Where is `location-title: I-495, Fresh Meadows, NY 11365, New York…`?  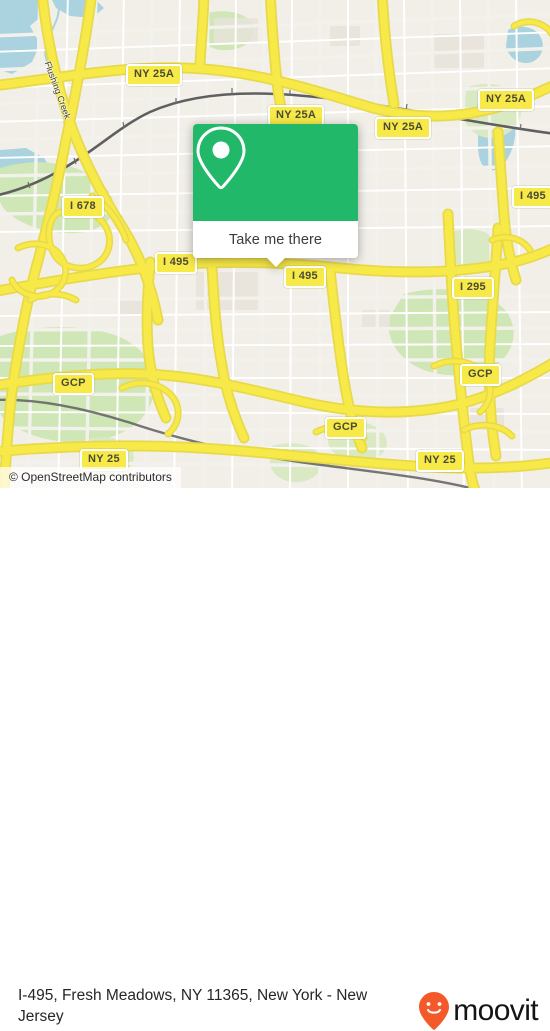 location-title: I-495, Fresh Meadows, NY 11365, New York… is located at coordinates (193, 1006).